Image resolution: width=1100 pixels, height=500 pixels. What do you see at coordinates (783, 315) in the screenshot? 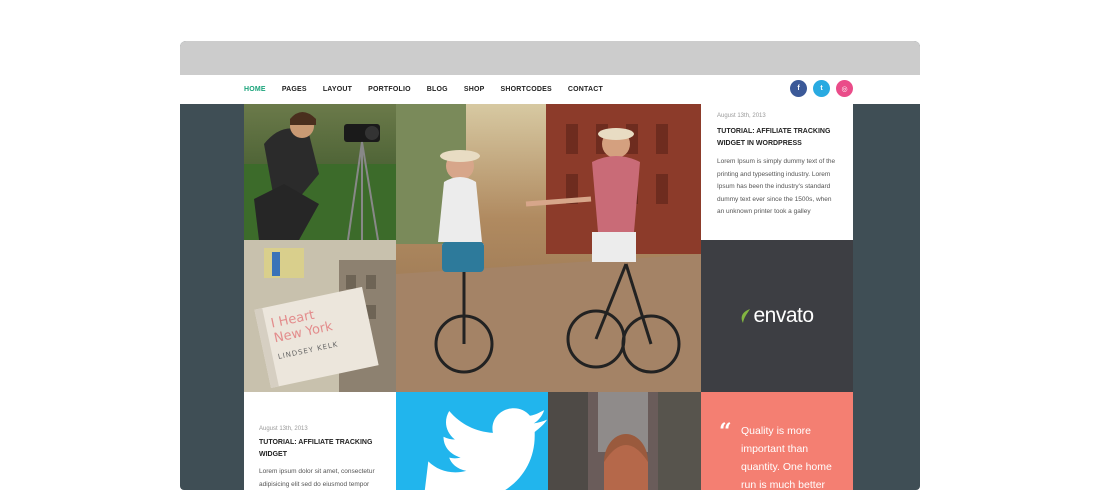
I see `envato-logo-text: envato` at bounding box center [783, 315].